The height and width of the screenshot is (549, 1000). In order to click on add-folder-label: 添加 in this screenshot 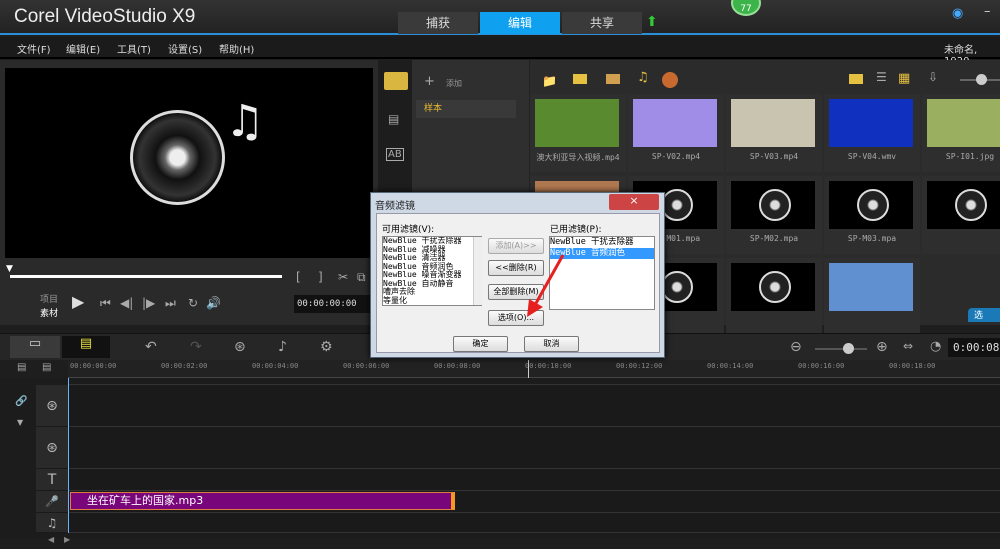, I will do `click(454, 83)`.